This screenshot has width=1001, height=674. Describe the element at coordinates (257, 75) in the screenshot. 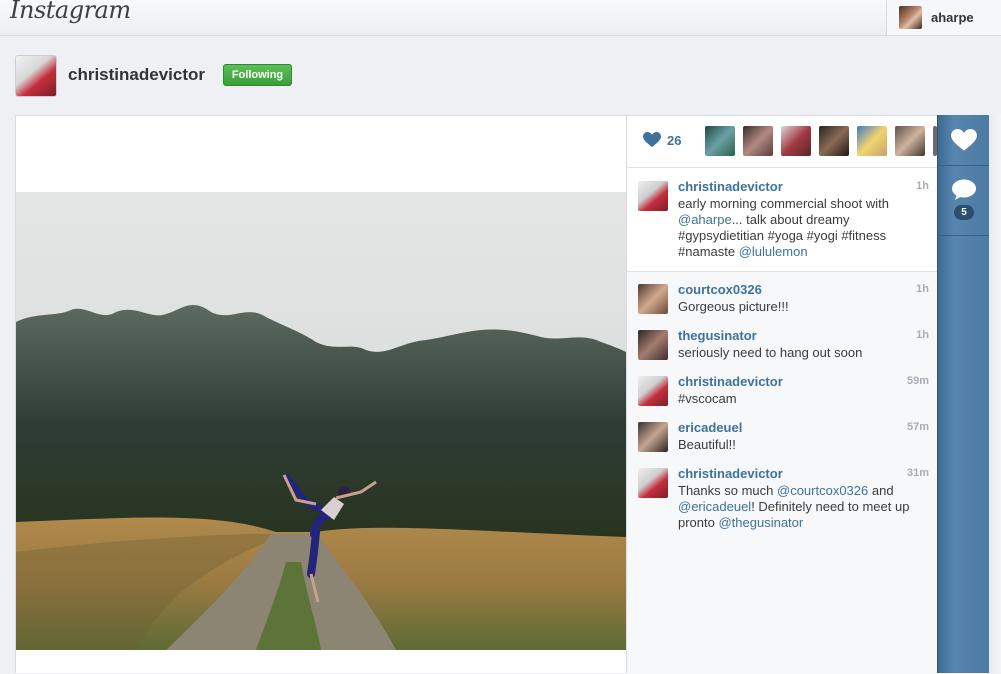

I see `following-button: Following` at that location.